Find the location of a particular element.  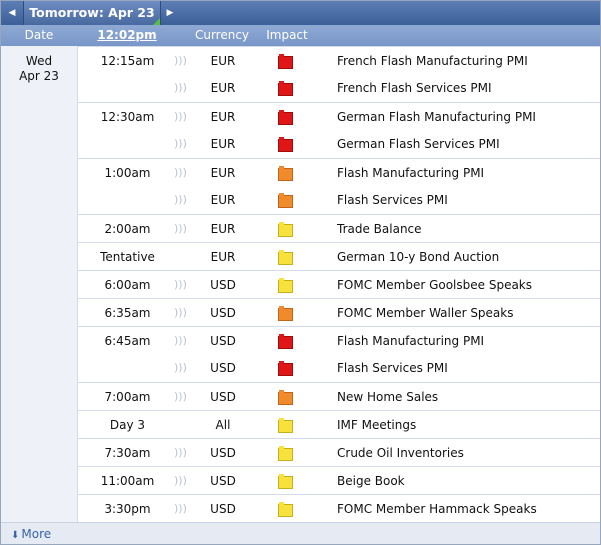

current-day-tab: Tomorrow: Apr 23 is located at coordinates (92, 13).